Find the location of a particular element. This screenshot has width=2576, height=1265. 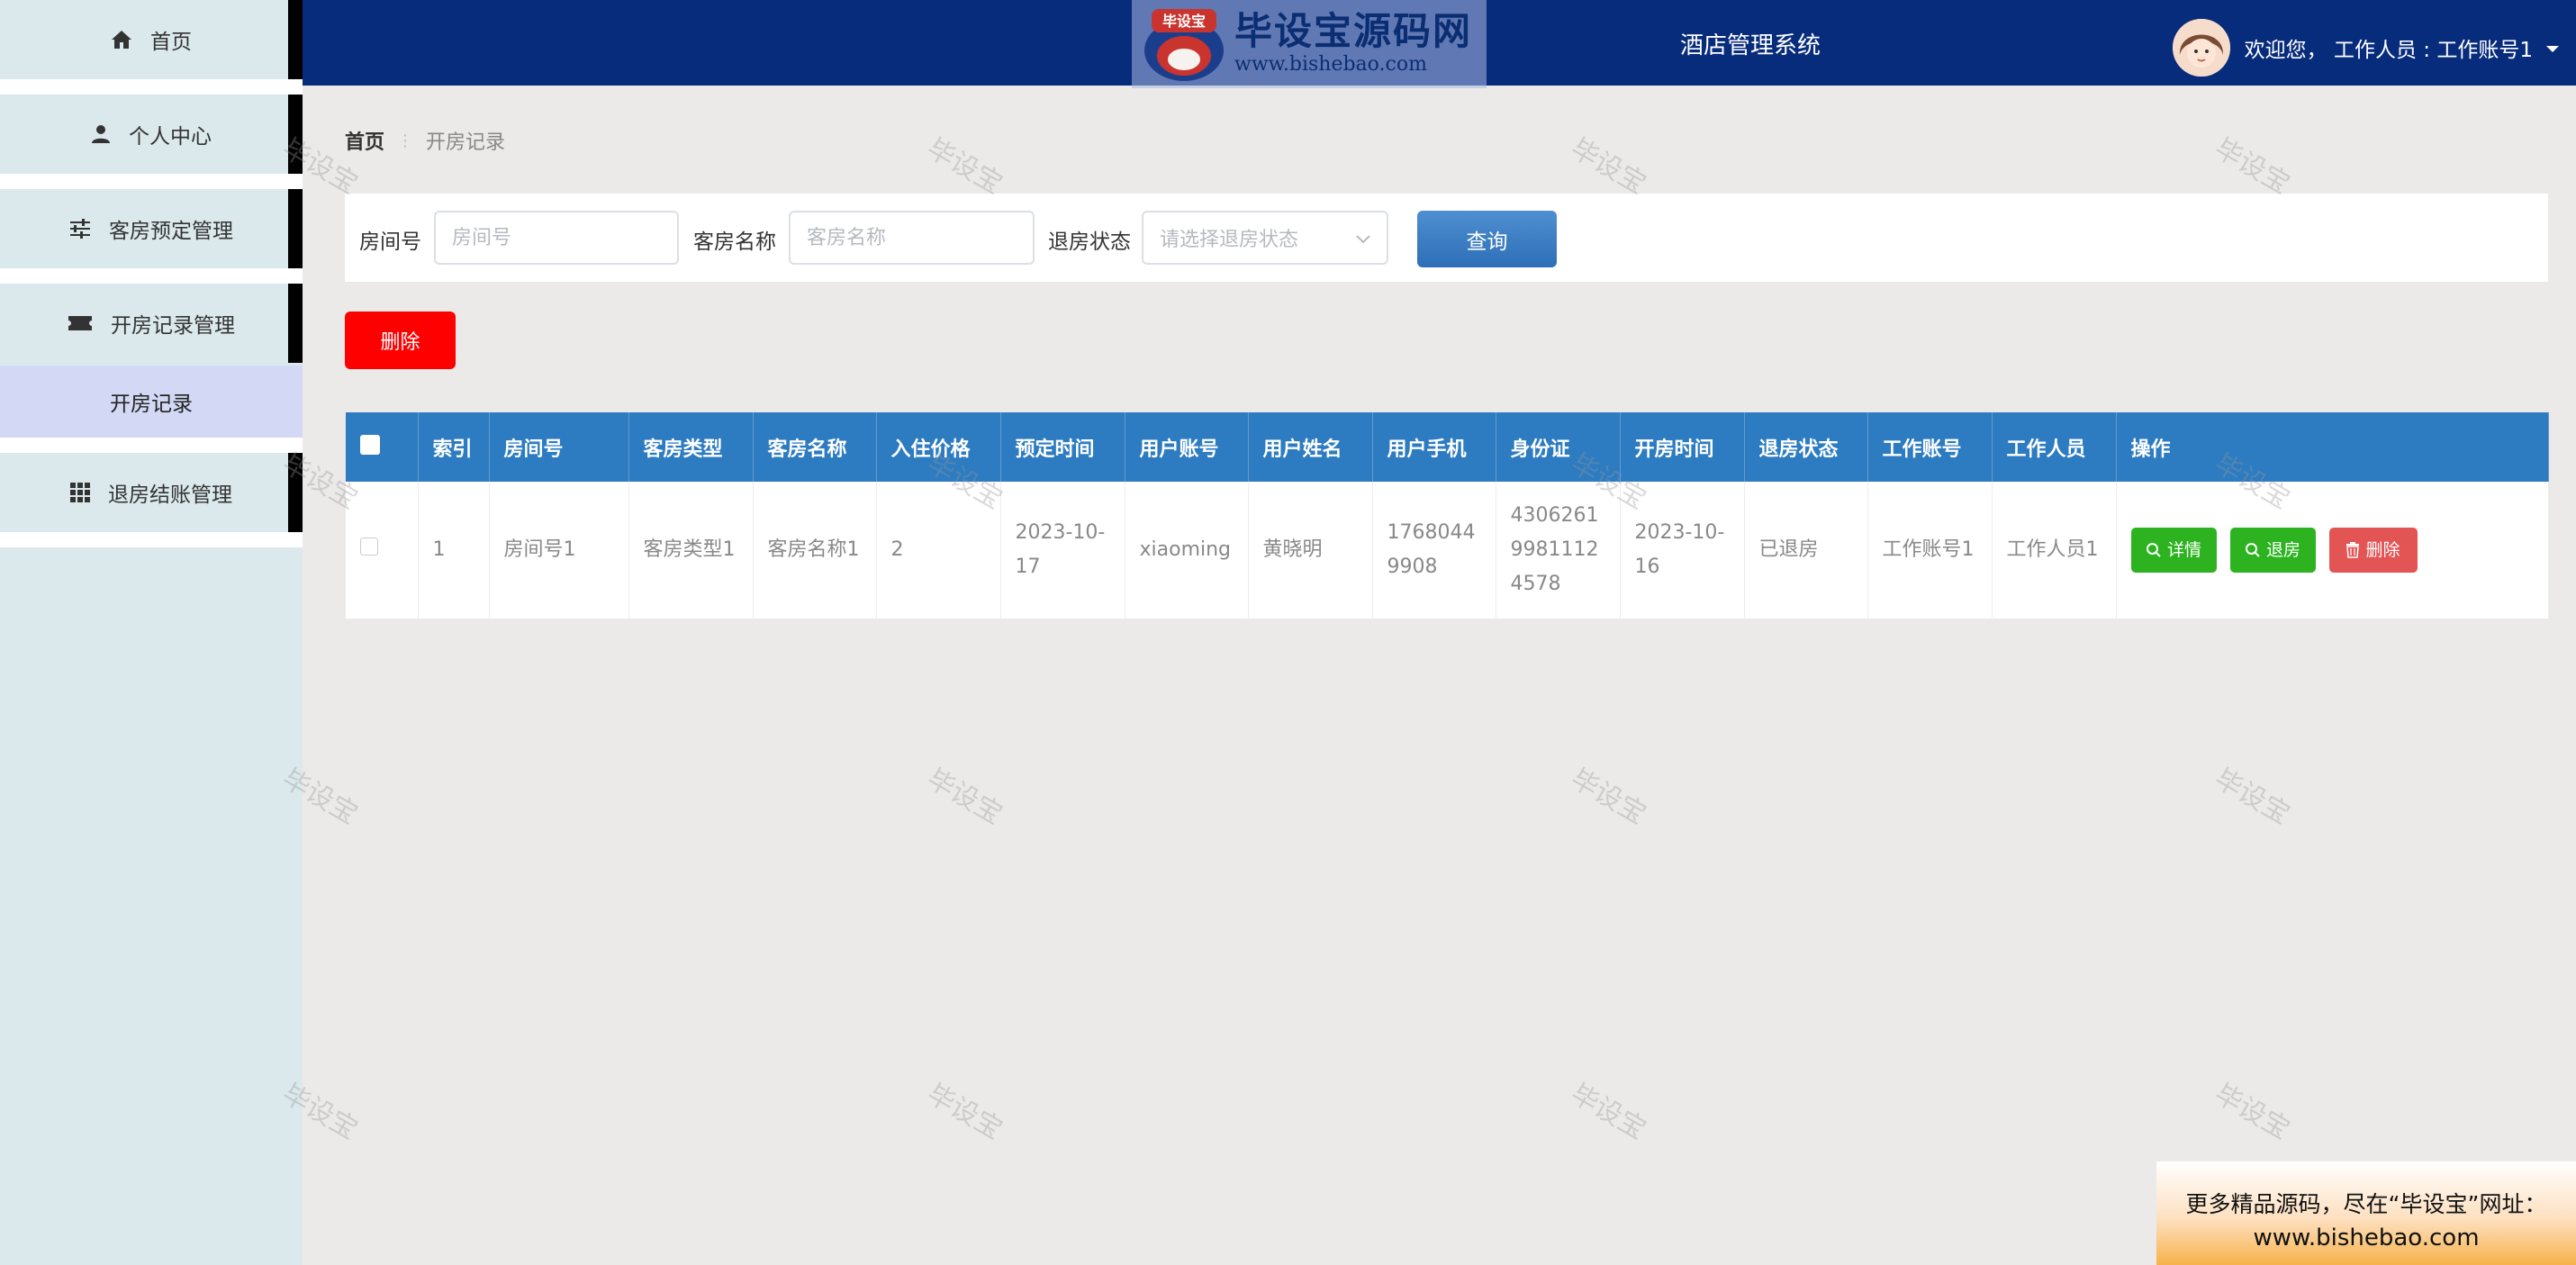

column-header: 退房状态 is located at coordinates (1806, 447).